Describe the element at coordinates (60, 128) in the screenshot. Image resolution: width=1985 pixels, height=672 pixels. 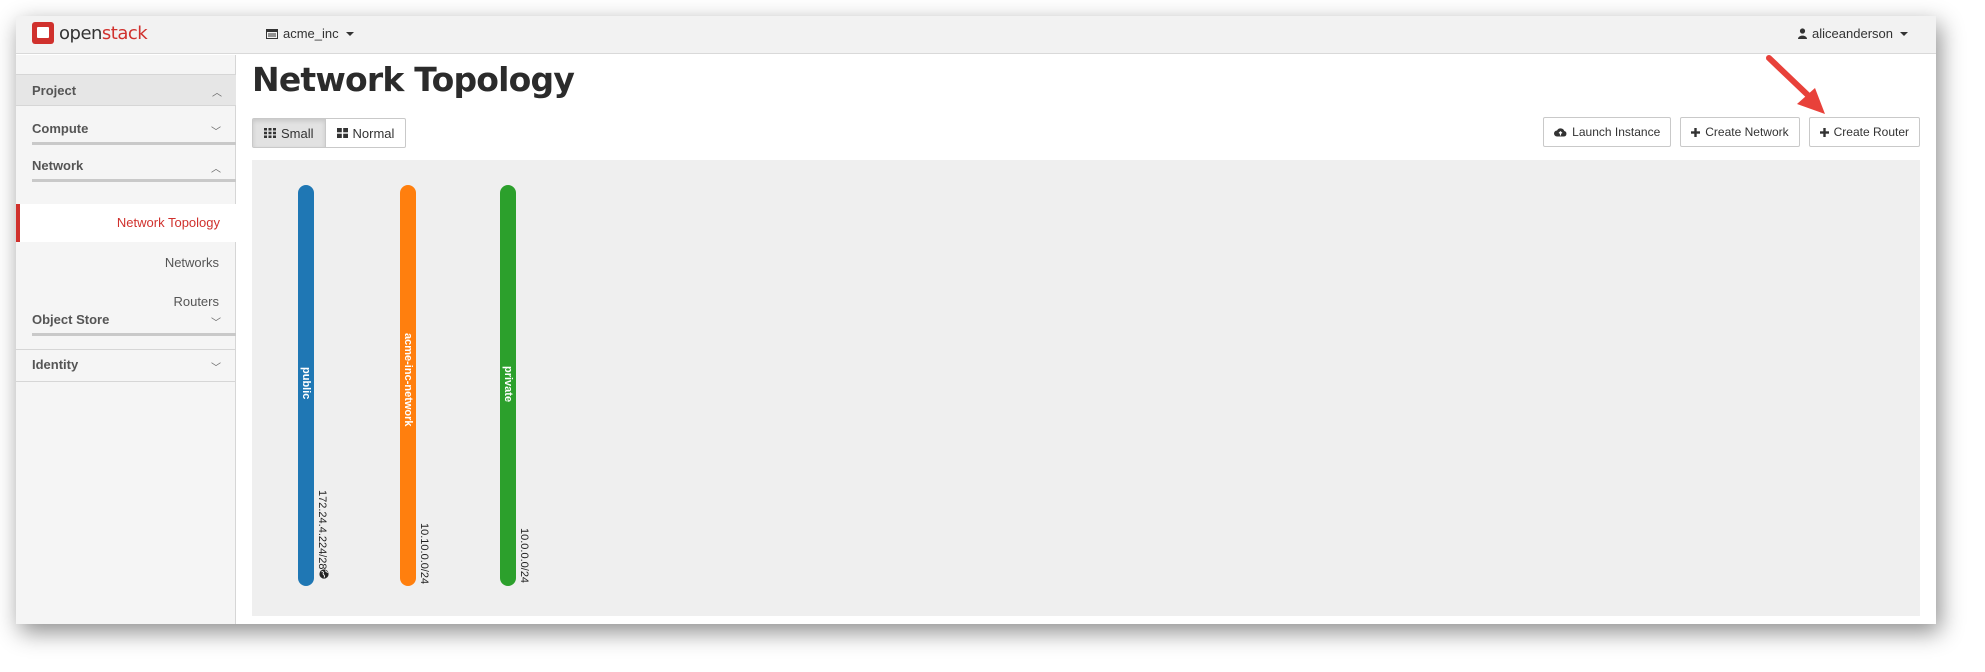
I see `sidebar-panel-compute-label: Compute` at that location.